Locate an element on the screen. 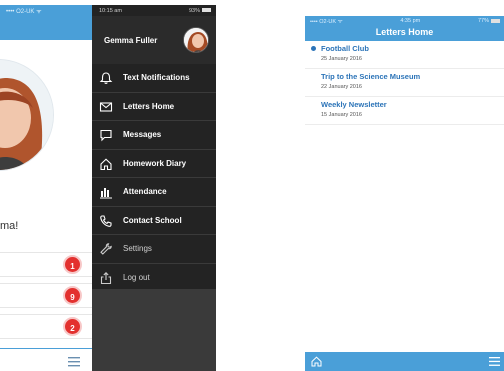 The height and width of the screenshot is (371, 504). unread-dot-icon is located at coordinates (313, 48).